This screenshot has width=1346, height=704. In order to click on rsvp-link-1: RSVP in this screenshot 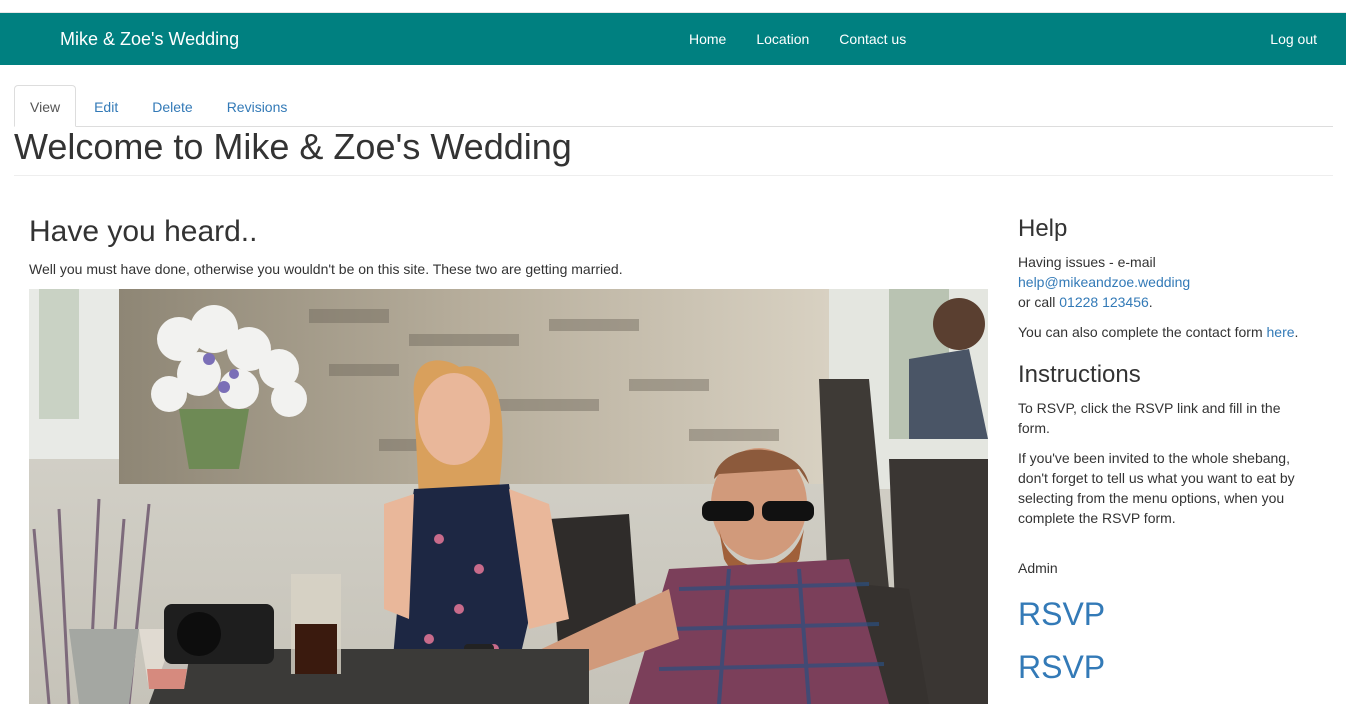, I will do `click(1061, 614)`.